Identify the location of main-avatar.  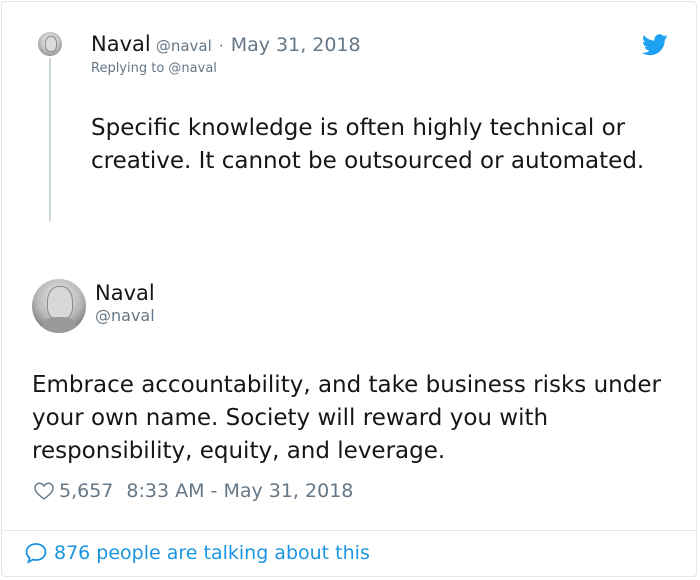
(59, 306).